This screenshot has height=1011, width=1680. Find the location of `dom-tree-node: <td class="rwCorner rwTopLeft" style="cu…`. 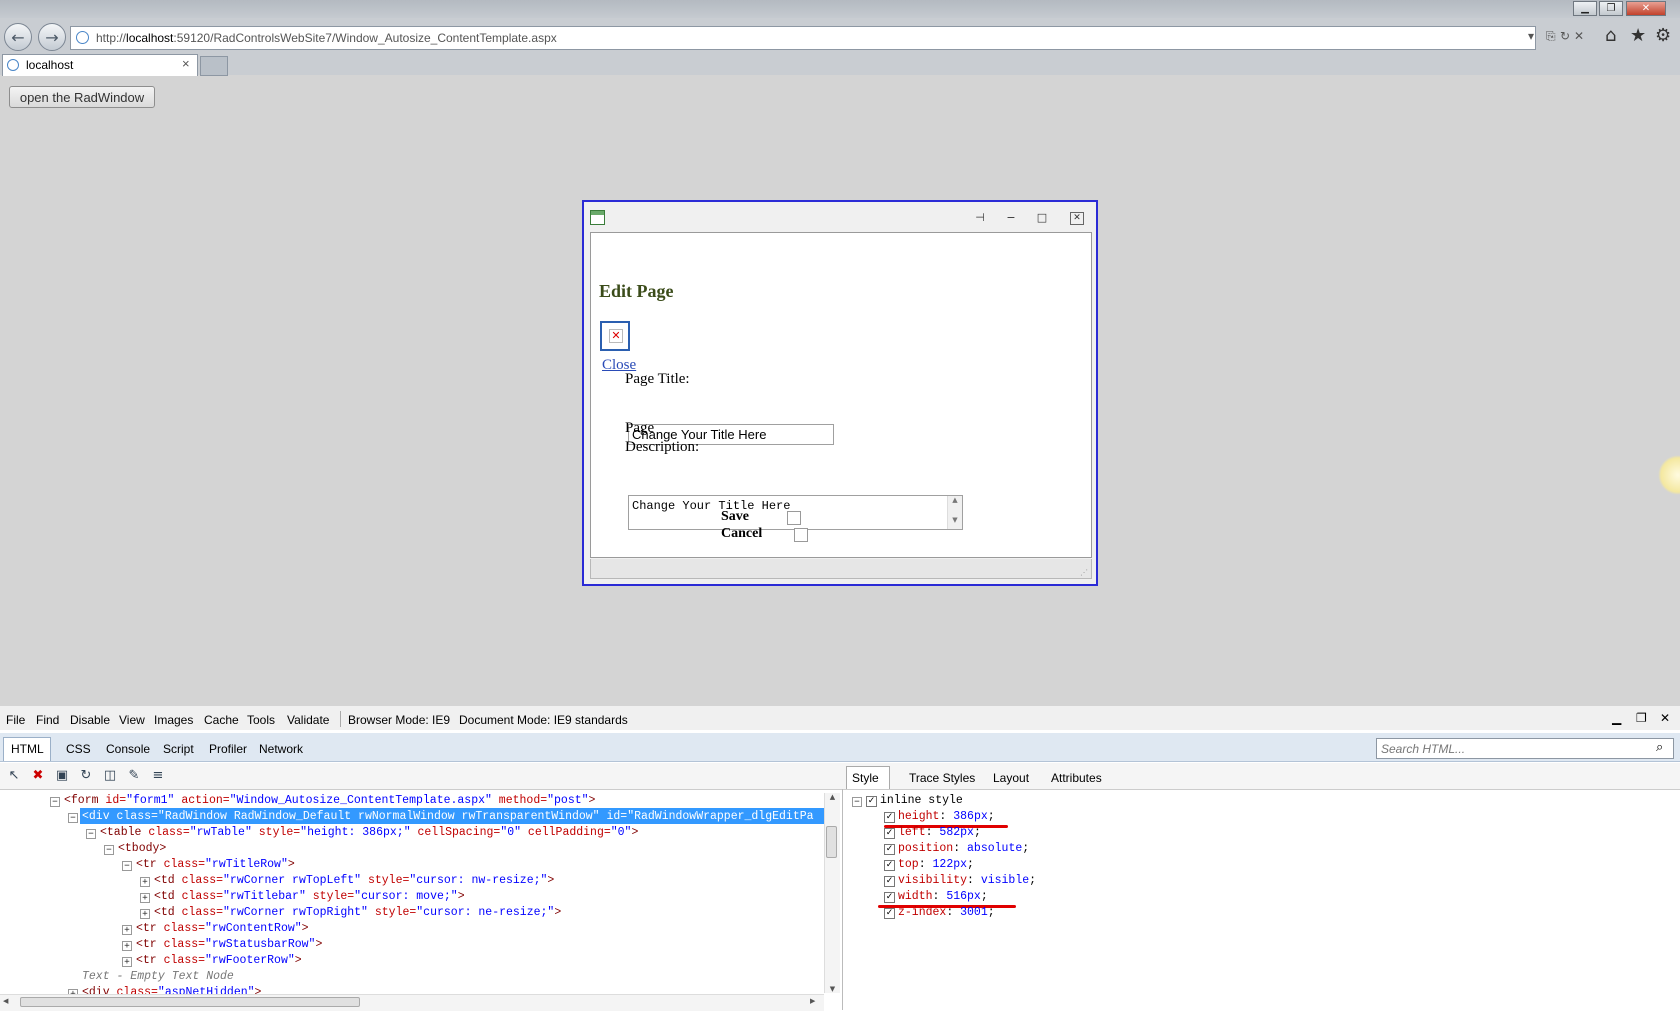

dom-tree-node: <td class="rwCorner rwTopLeft" style="cu… is located at coordinates (354, 880).